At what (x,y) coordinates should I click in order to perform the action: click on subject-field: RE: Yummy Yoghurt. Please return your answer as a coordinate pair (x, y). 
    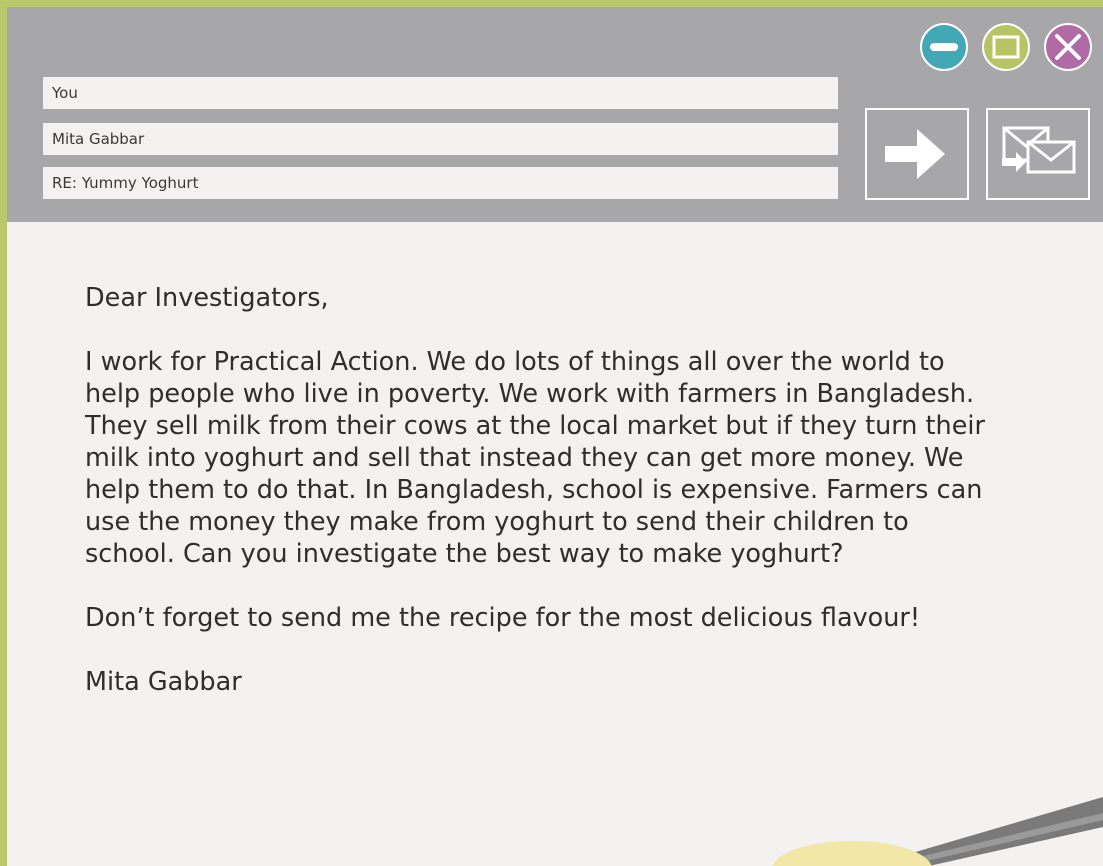
    Looking at the image, I should click on (440, 183).